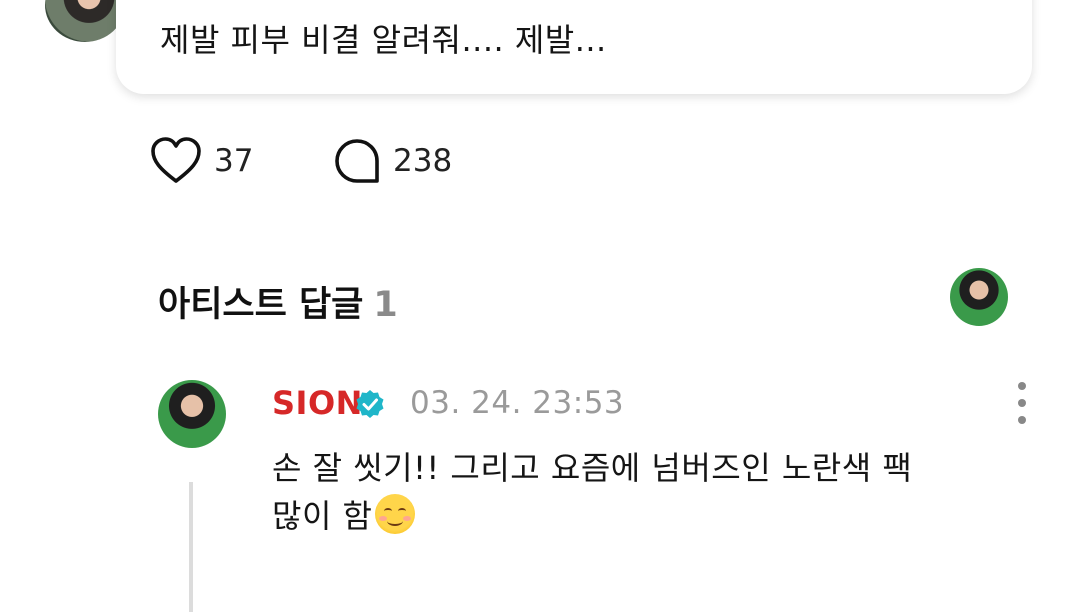 Image resolution: width=1080 pixels, height=612 pixels. What do you see at coordinates (517, 403) in the screenshot?
I see `comment-timestamp: 03. 24. 23:53` at bounding box center [517, 403].